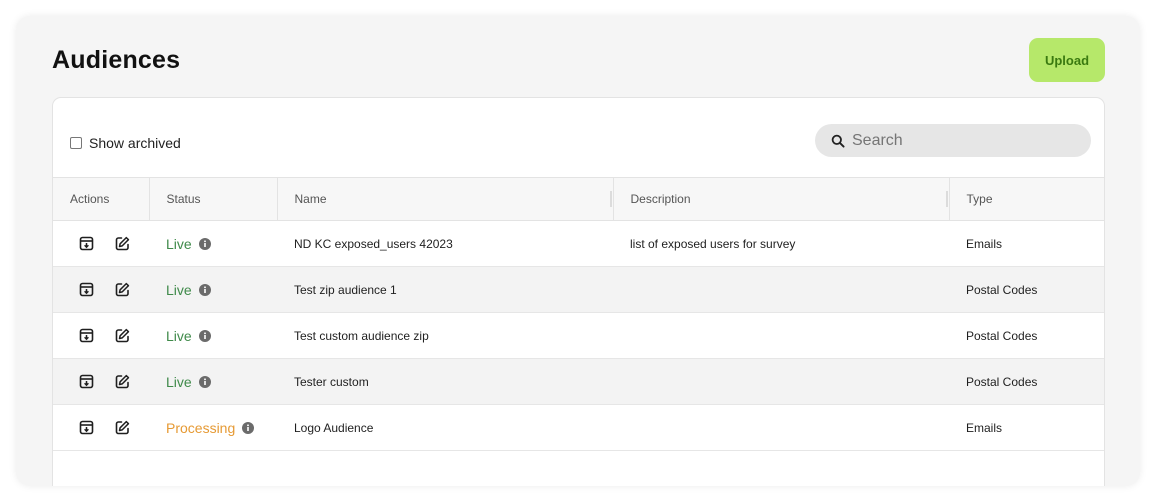 This screenshot has width=1156, height=502. Describe the element at coordinates (781, 199) in the screenshot. I see `column-header-description: Description` at that location.